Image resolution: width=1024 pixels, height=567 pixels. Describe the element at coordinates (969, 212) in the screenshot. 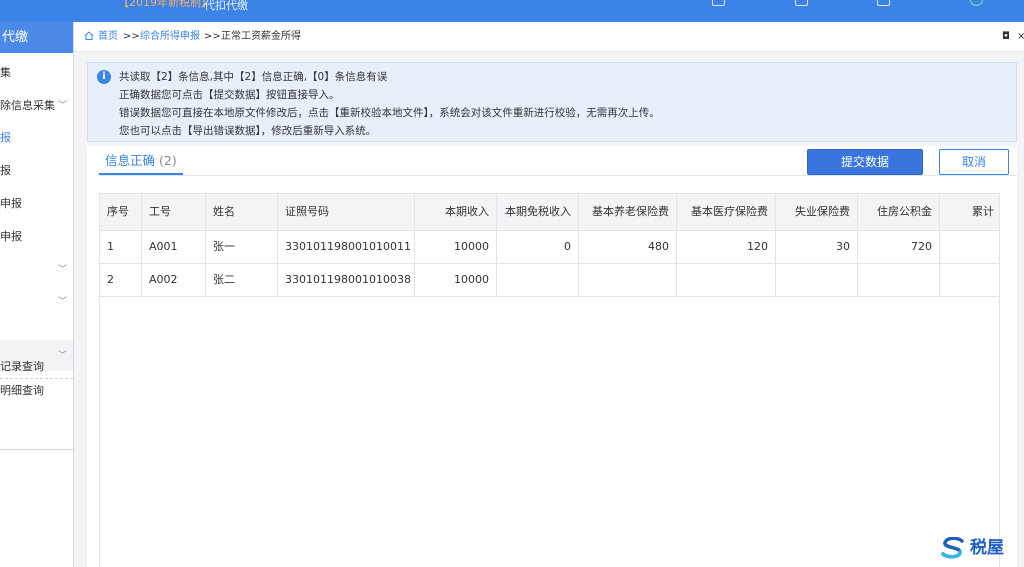

I see `column-header: 累计` at that location.